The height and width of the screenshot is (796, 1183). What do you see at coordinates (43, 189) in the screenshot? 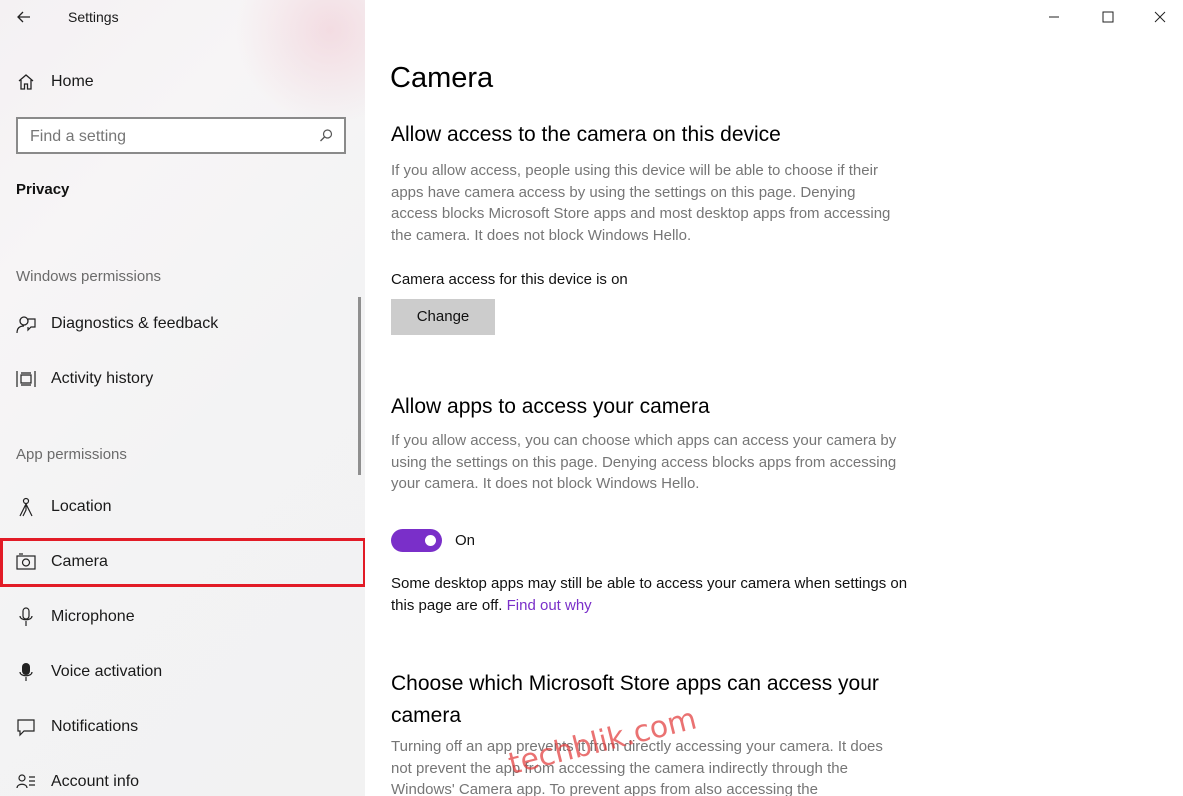
I see `section-title: Privacy` at bounding box center [43, 189].